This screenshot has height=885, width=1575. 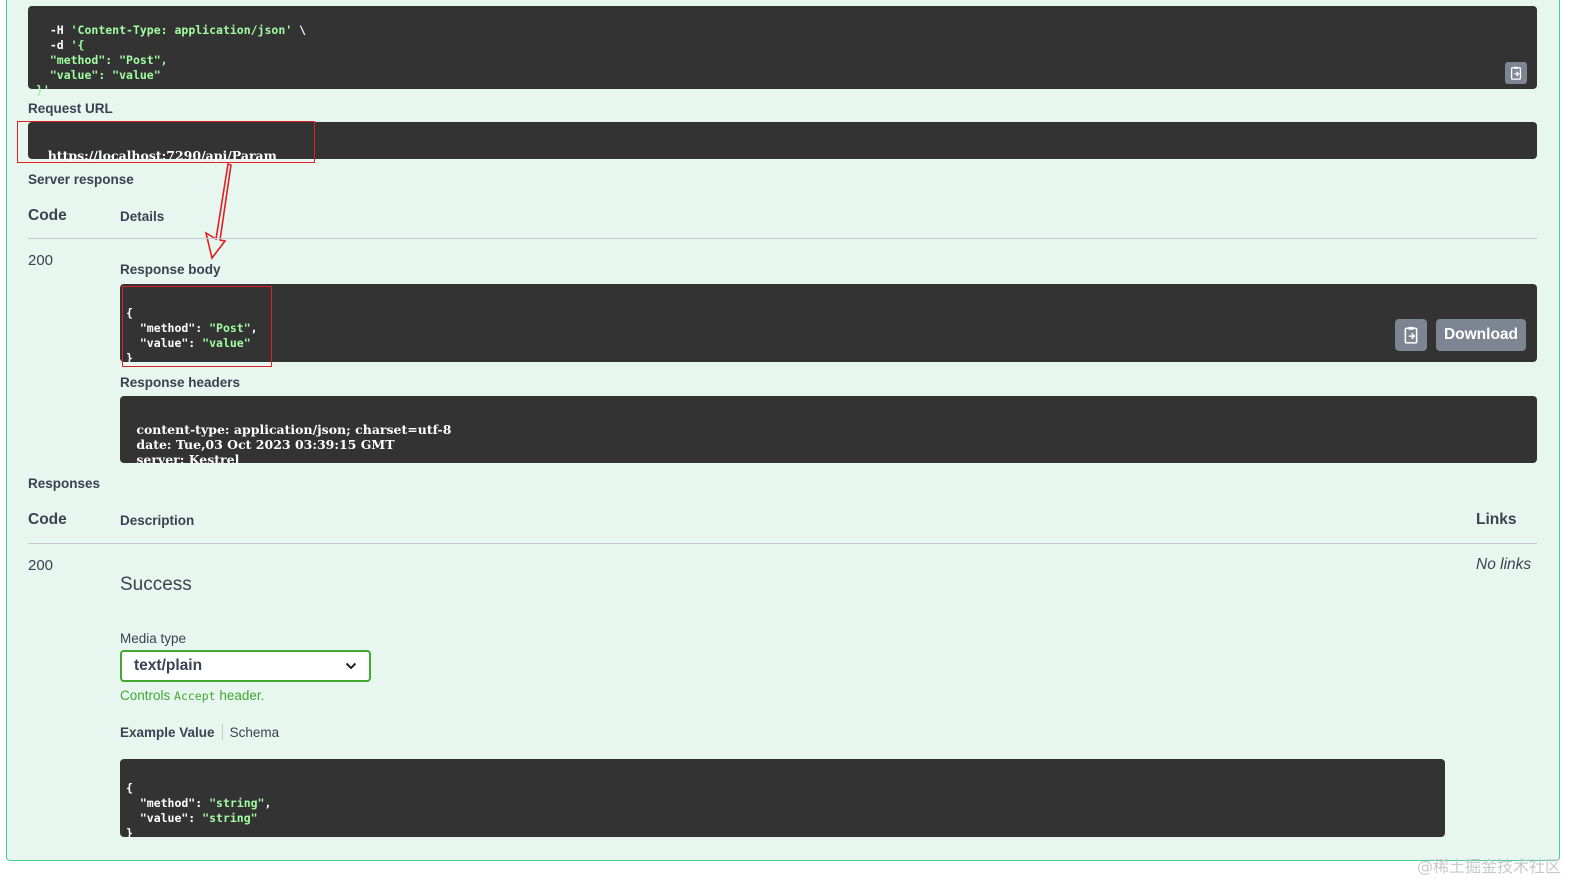 I want to click on responses-label: Responses, so click(x=64, y=483).